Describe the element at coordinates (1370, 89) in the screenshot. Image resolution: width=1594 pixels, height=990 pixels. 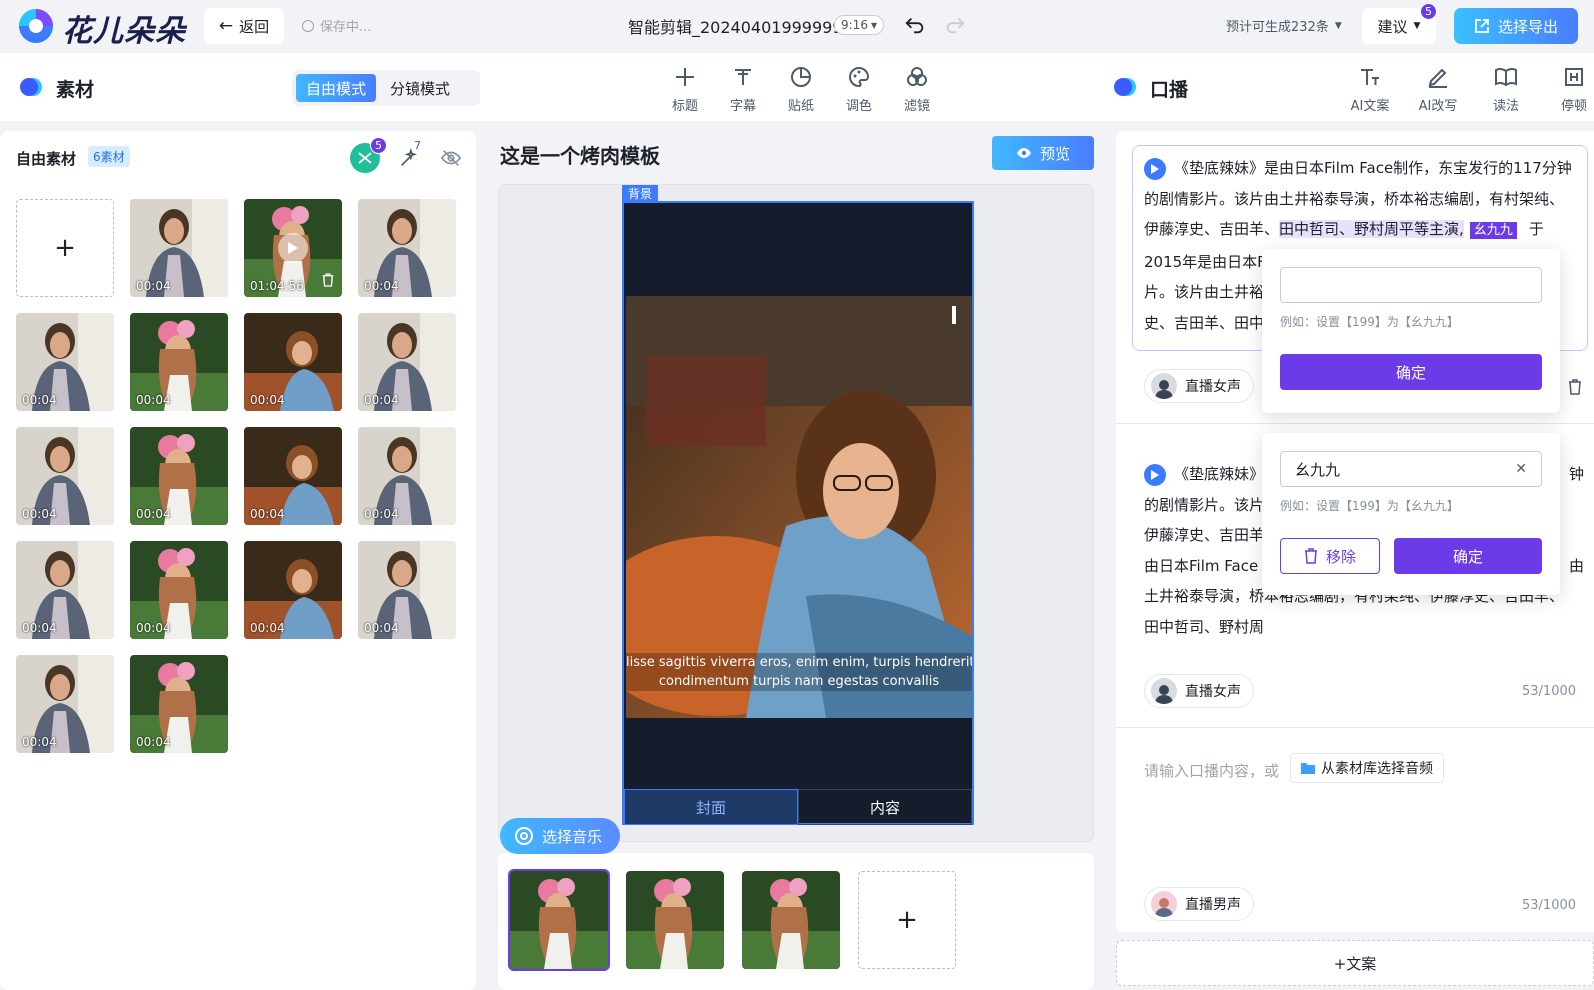
I see `tool-ai-text: AI文案` at that location.